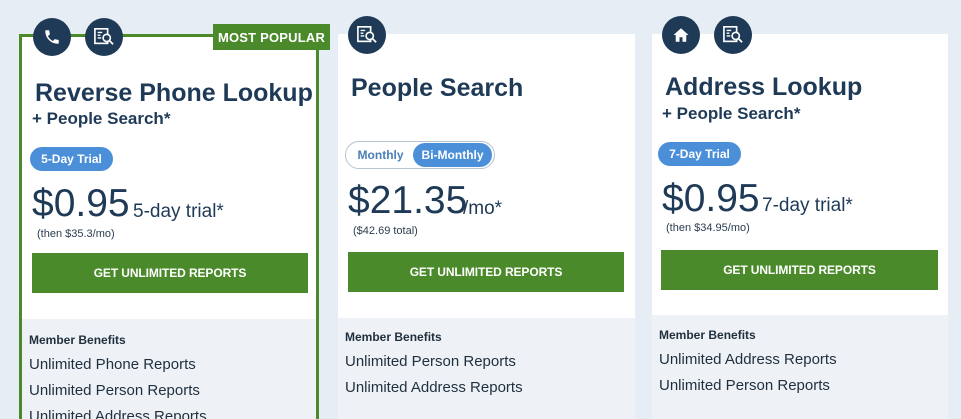 This screenshot has width=961, height=419. What do you see at coordinates (708, 228) in the screenshot?
I see `price-note: (then $34.95/mo)` at bounding box center [708, 228].